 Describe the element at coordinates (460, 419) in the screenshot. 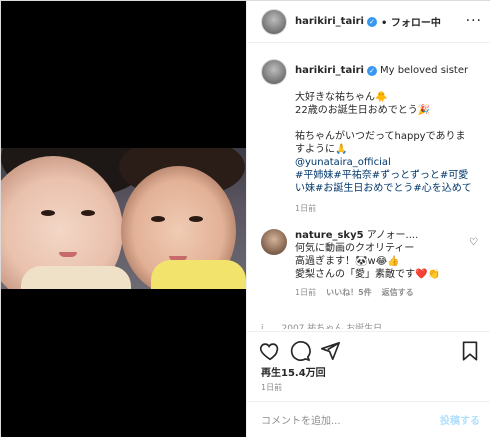

I see `post-button: 投稿する` at that location.